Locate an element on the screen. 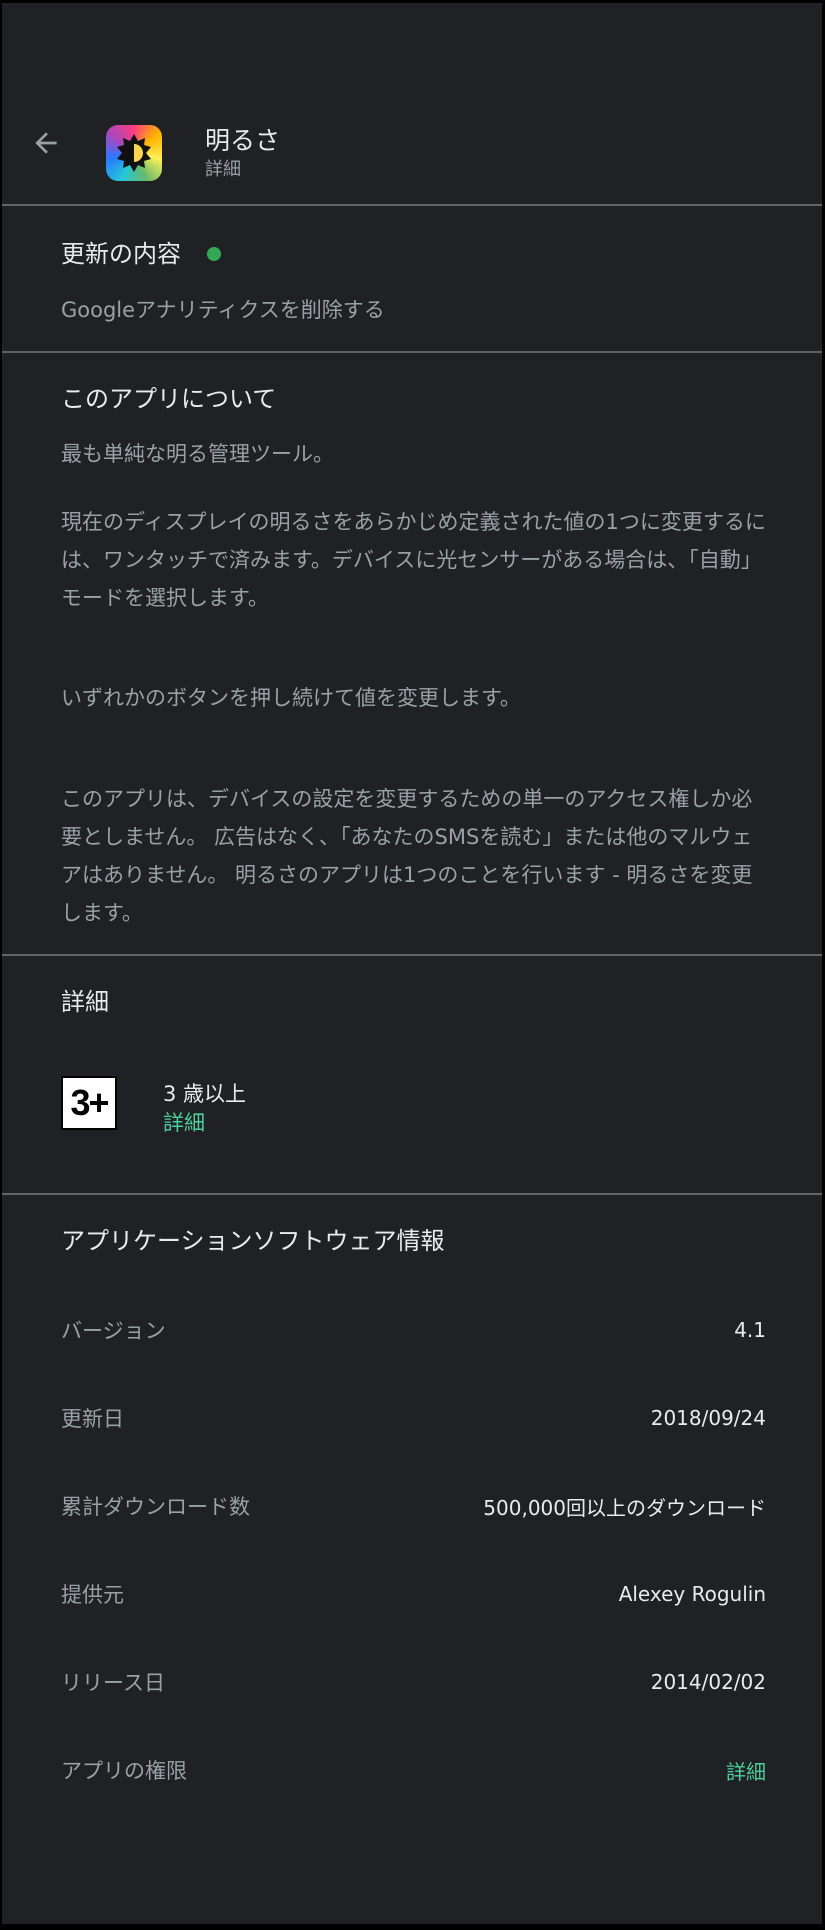 The image size is (825, 1930). info-row-released: リリース日 2014/02/02 is located at coordinates (413, 1682).